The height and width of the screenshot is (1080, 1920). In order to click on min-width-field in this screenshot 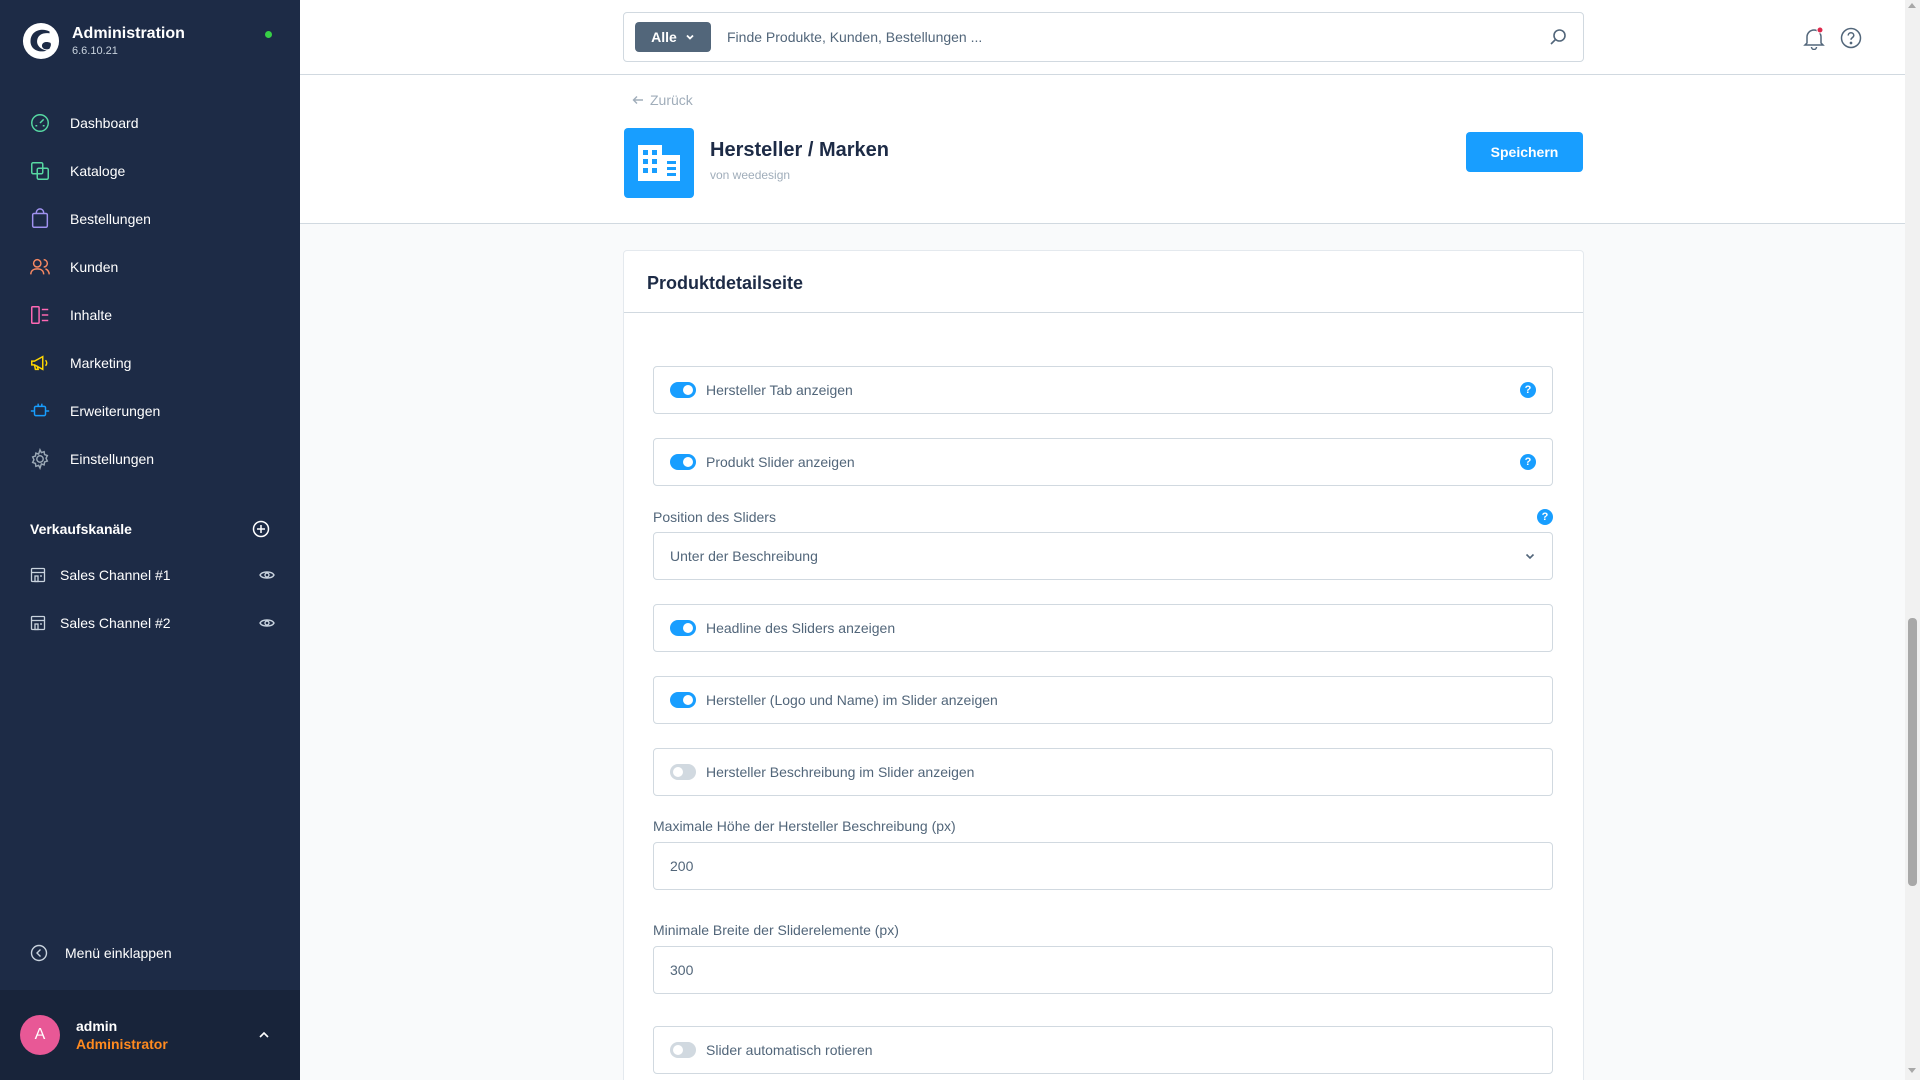, I will do `click(1103, 970)`.